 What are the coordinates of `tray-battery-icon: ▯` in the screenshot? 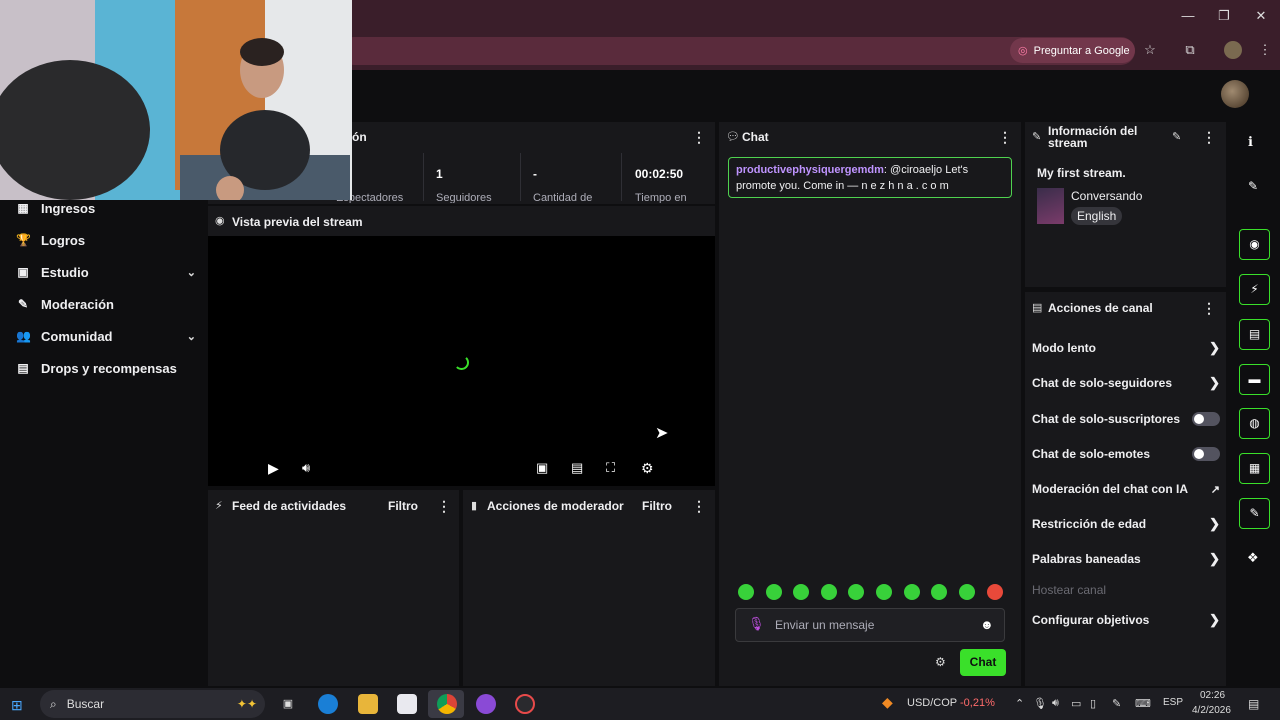 It's located at (1093, 703).